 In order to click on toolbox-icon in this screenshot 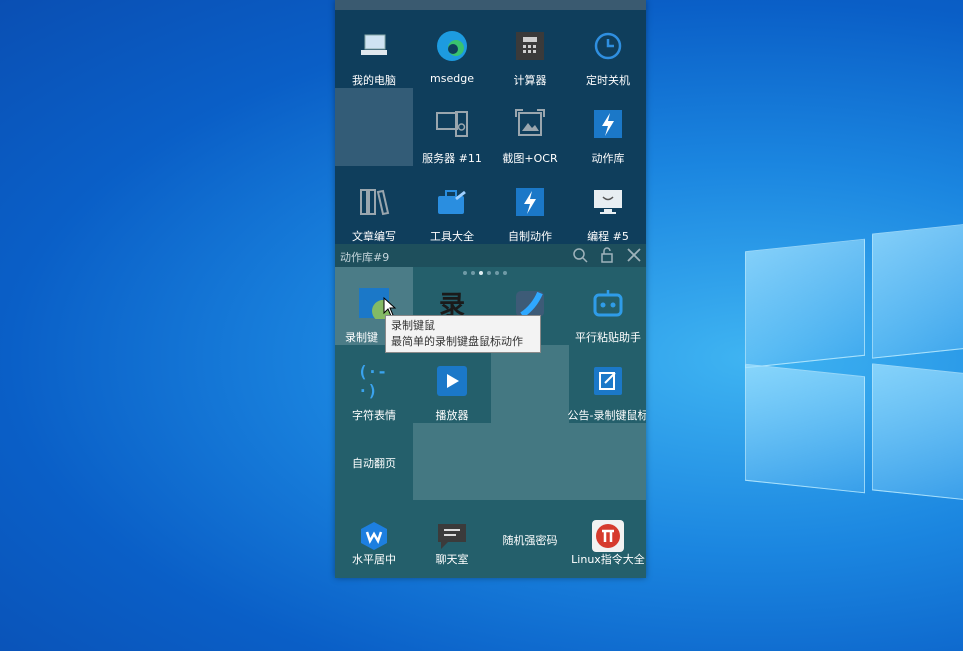, I will do `click(452, 202)`.